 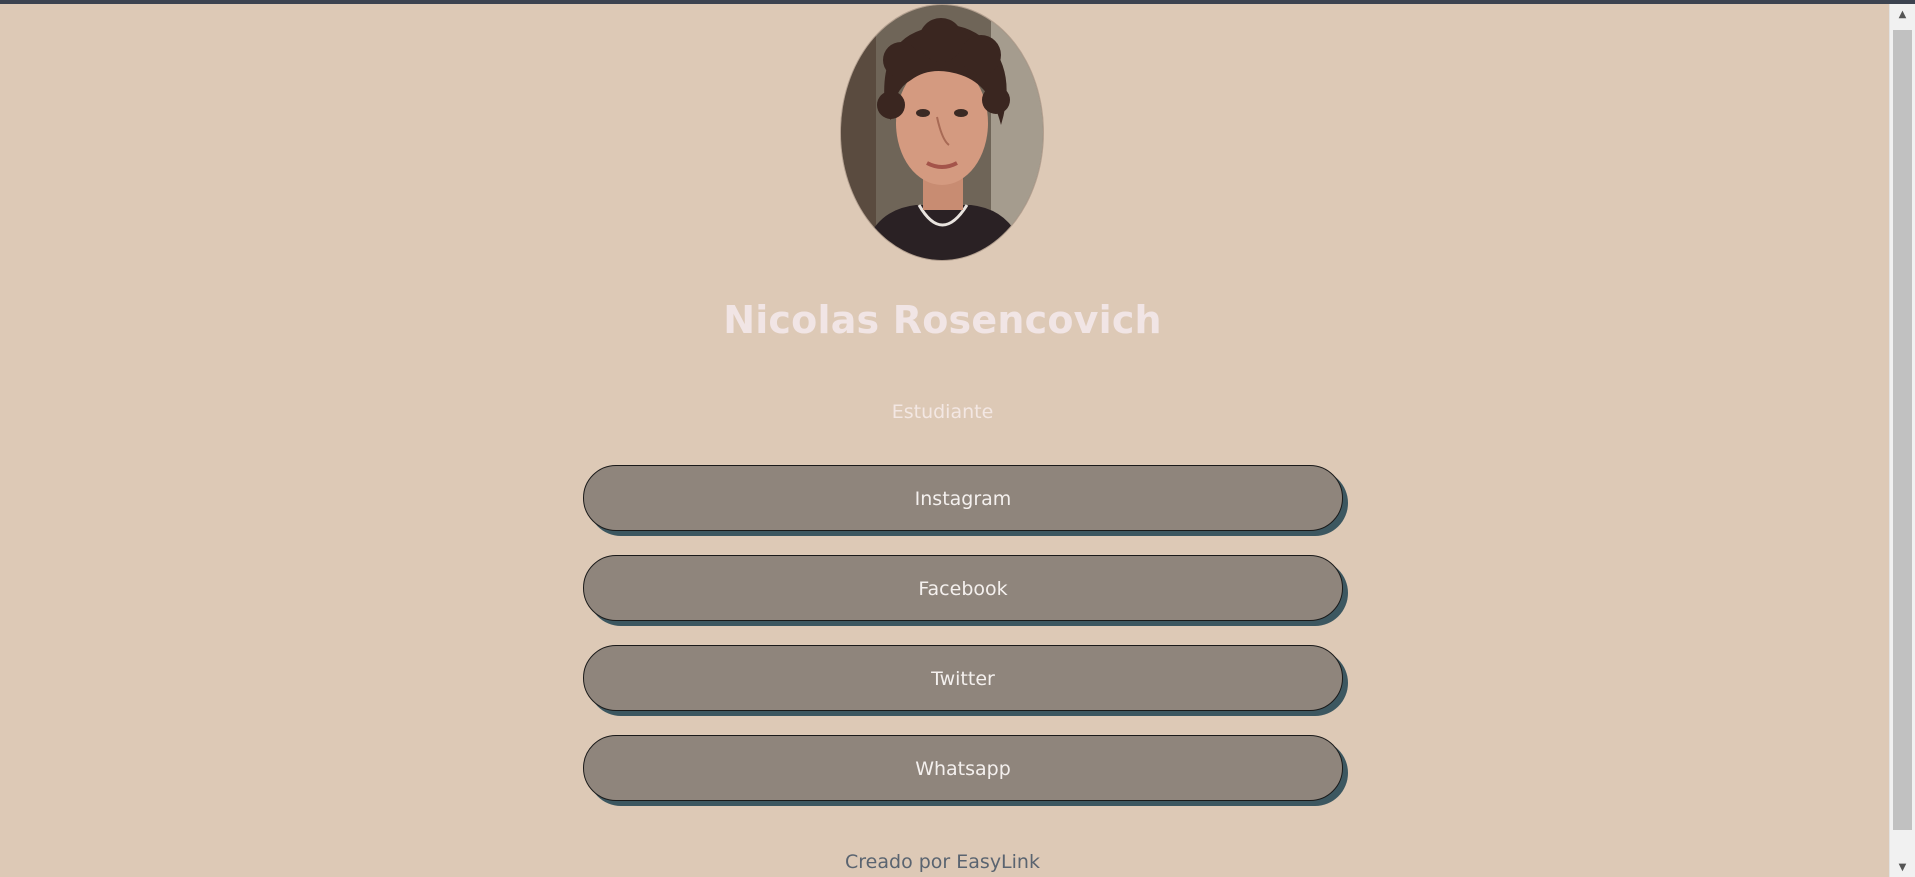 What do you see at coordinates (942, 862) in the screenshot?
I see `footer-credit: Creado por EasyLink` at bounding box center [942, 862].